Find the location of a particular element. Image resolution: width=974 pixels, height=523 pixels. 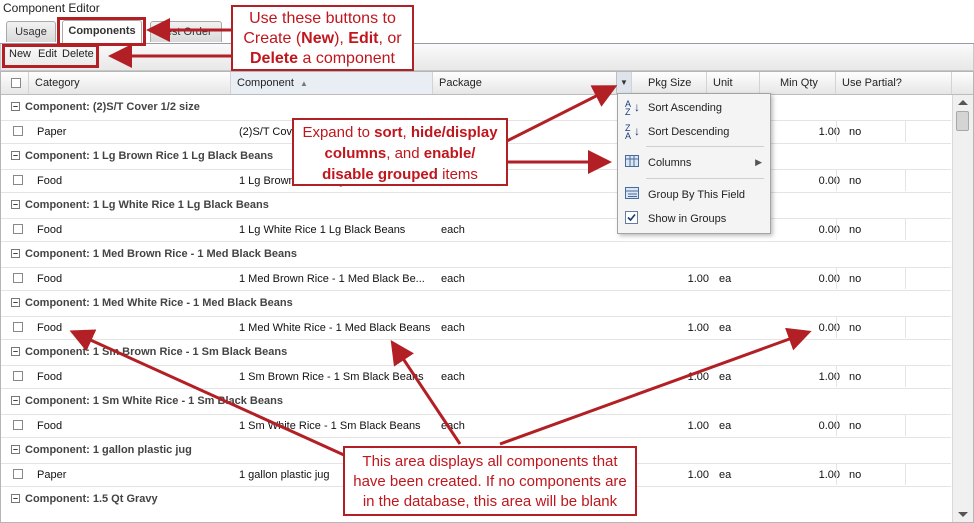

cell-component: 1 Lg White Rice 1 Lg Black Beans is located at coordinates (322, 230).